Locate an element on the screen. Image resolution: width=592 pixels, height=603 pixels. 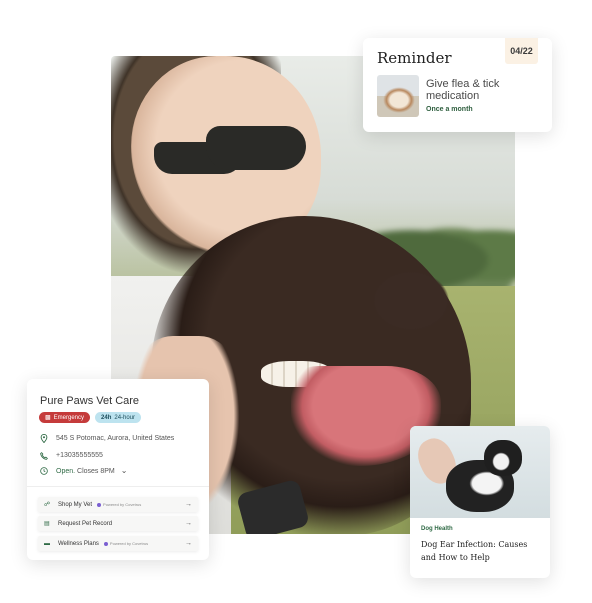
wellness-plans-button: ▬ Wellness Plans Powered by Covetrus → is located at coordinates (118, 543).